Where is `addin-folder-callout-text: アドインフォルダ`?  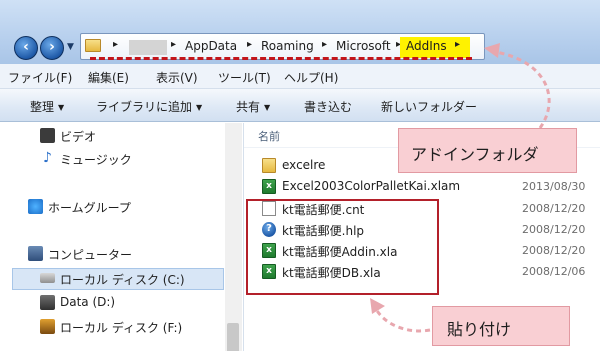
addin-folder-callout-text: アドインフォルダ is located at coordinates (475, 154).